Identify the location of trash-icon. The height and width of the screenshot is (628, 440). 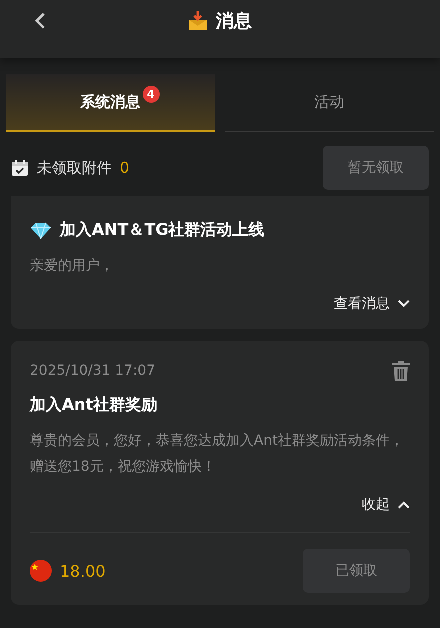
(401, 371).